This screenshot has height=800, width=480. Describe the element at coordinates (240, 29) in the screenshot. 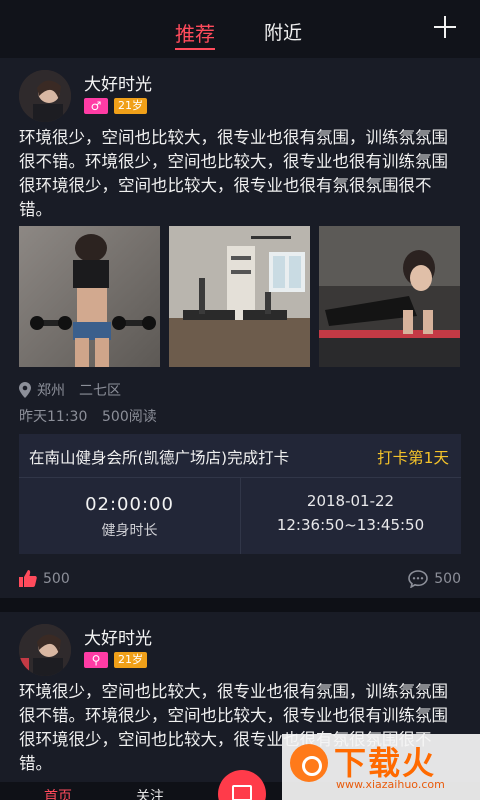

I see `top-nav-bar: 推荐 附近` at that location.